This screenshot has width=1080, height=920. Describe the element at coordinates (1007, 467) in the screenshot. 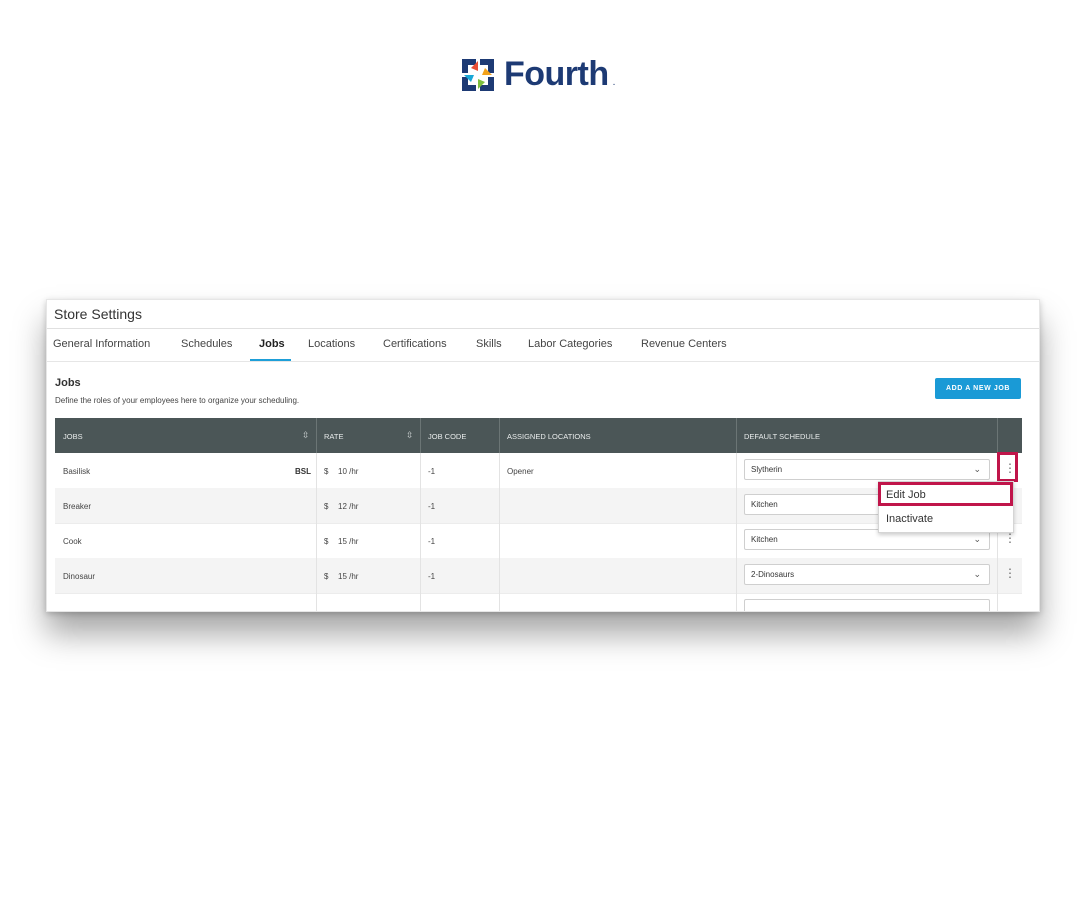

I see `more-options-highlight` at that location.